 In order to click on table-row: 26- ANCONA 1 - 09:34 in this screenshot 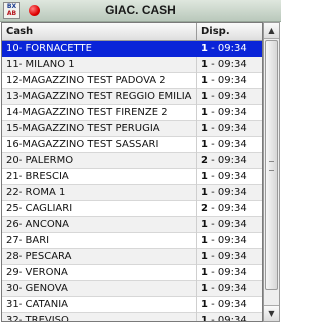, I will do `click(132, 225)`.